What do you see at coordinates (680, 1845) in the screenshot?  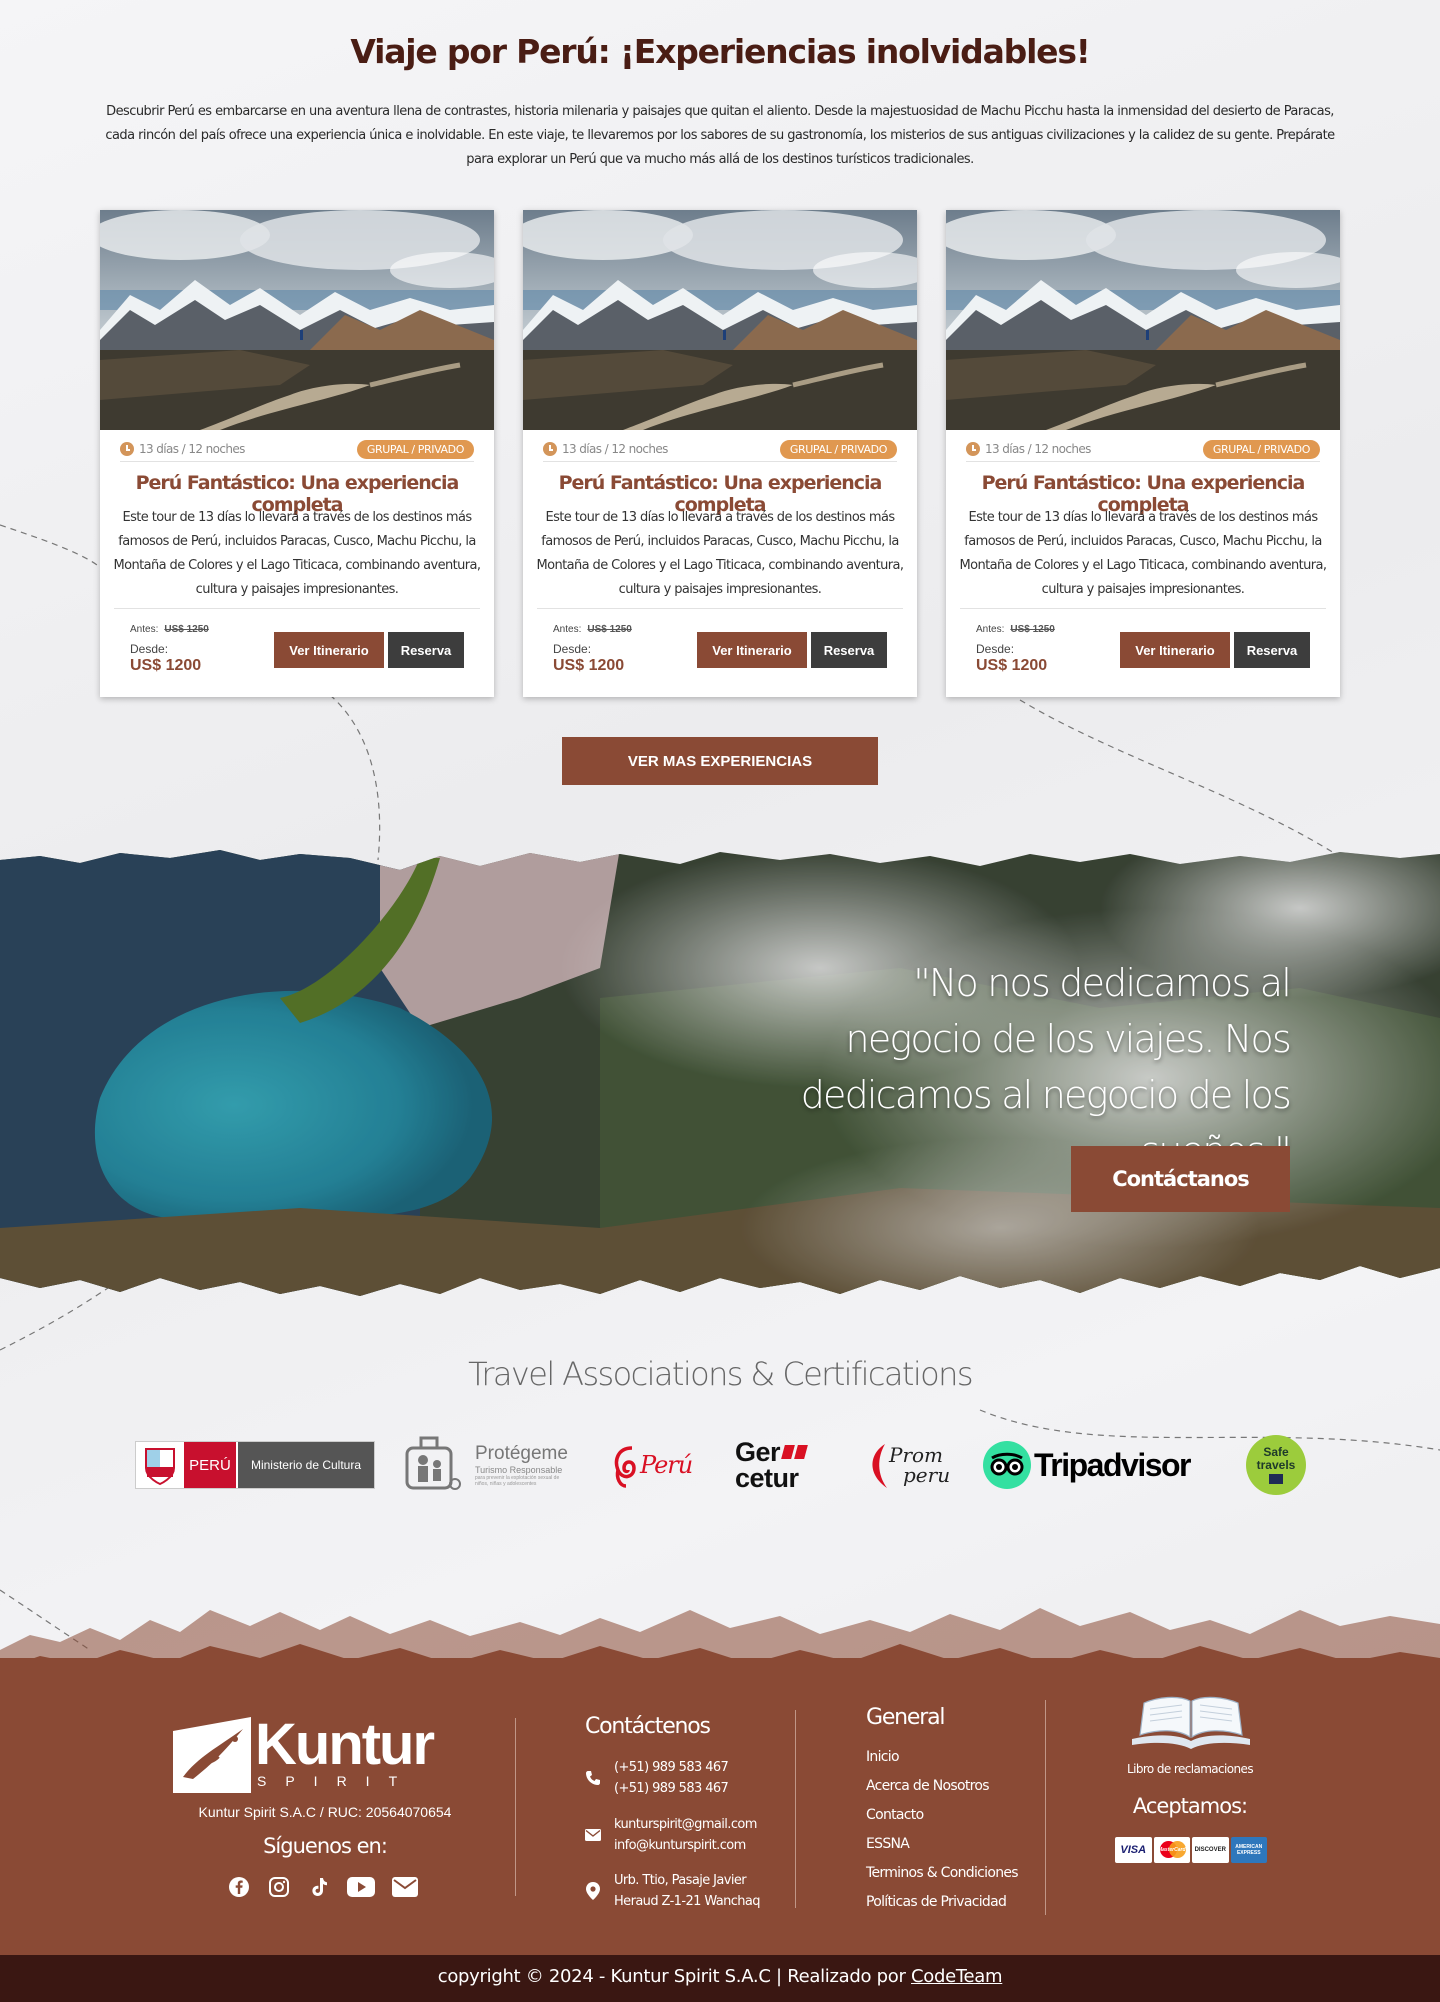 I see `email-address: info@kunturspirit.com` at bounding box center [680, 1845].